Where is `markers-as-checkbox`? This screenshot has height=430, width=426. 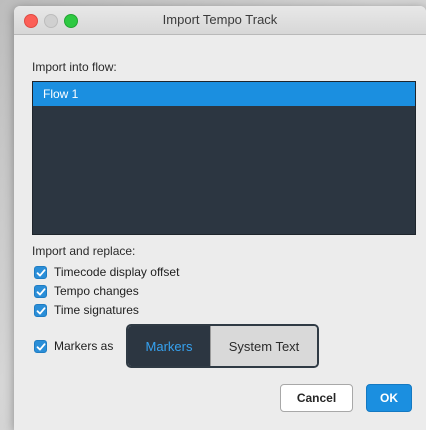
markers-as-checkbox is located at coordinates (40, 346).